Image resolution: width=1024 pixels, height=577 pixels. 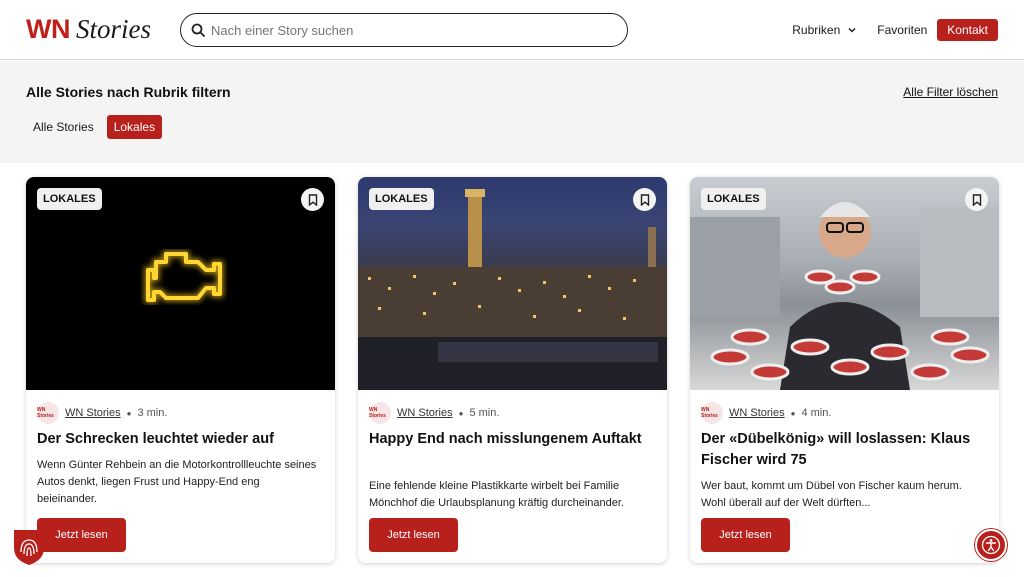 What do you see at coordinates (180, 439) in the screenshot?
I see `story-title: Der Schrecken leuchtet wieder auf` at bounding box center [180, 439].